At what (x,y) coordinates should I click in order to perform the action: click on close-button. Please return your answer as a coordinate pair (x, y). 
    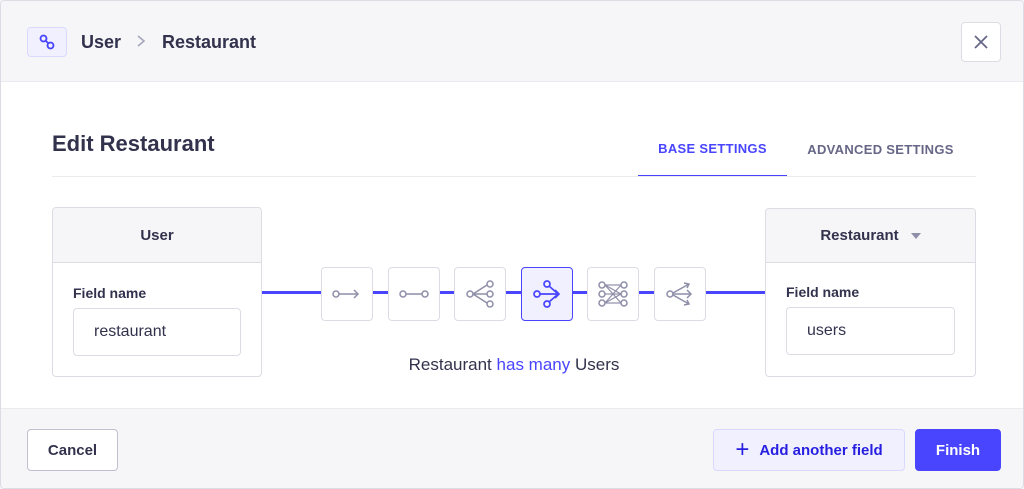
    Looking at the image, I should click on (981, 42).